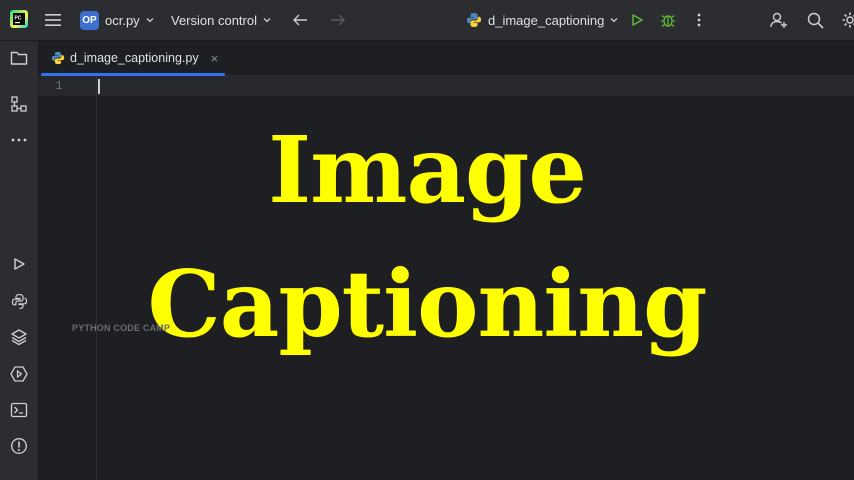 The image size is (854, 480). Describe the element at coordinates (546, 20) in the screenshot. I see `run-config-name: d_image_captioning` at that location.